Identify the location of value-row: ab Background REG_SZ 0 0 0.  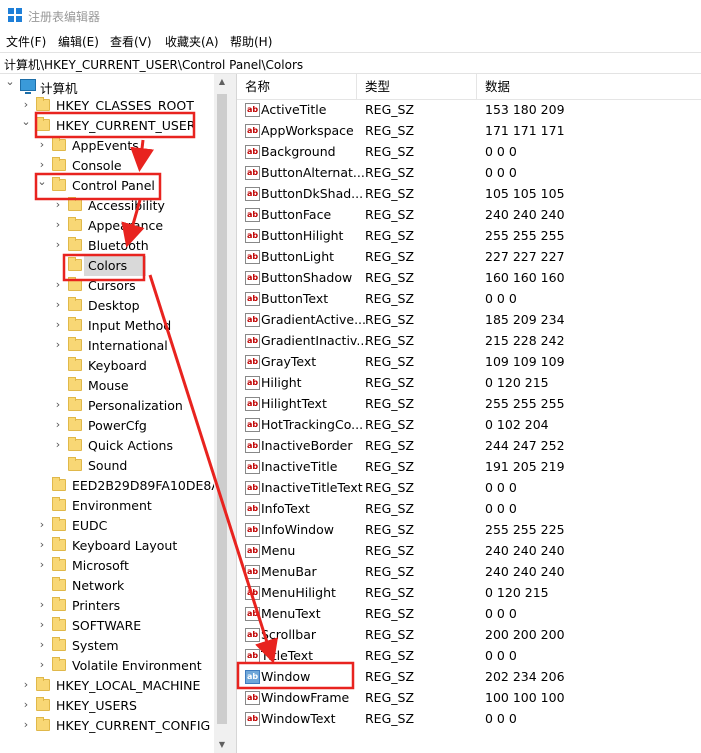
(469, 152).